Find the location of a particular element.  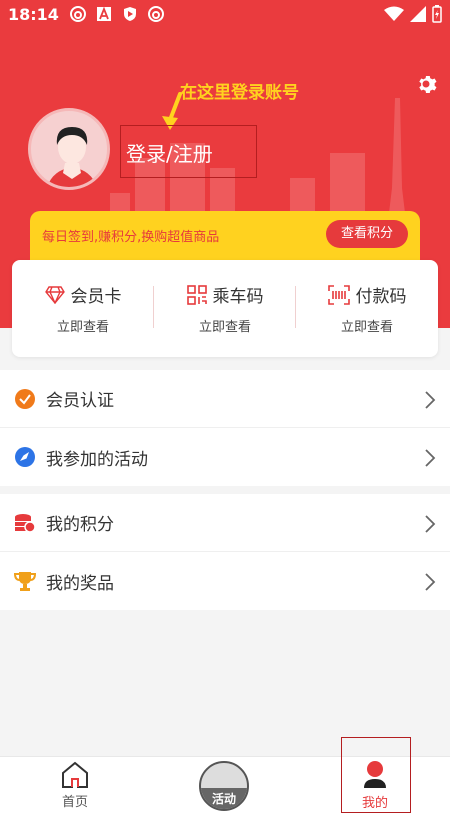

login-hint-annotation: 在这里登录账号 is located at coordinates (239, 93).